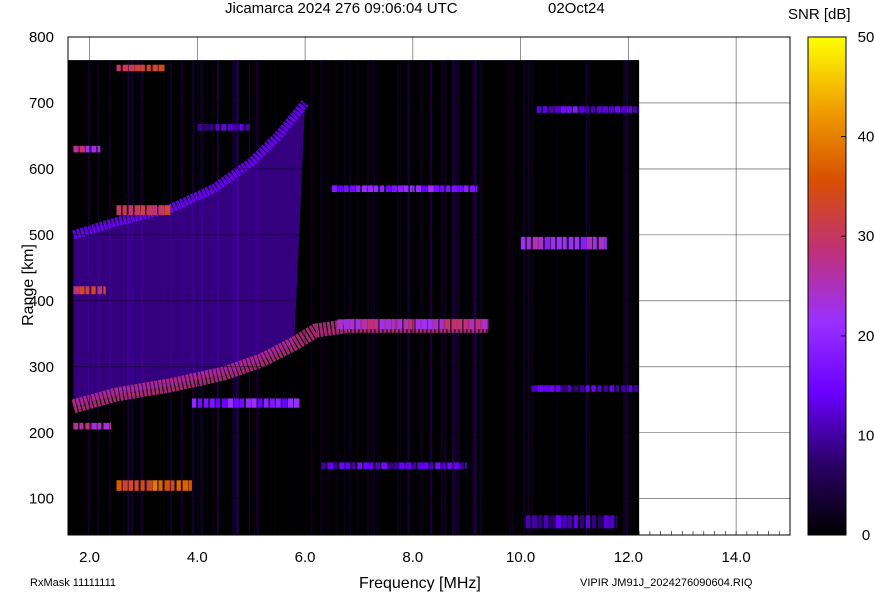 This screenshot has height=595, width=874. What do you see at coordinates (73, 583) in the screenshot?
I see `rxmask-label: RxMask 11111111` at bounding box center [73, 583].